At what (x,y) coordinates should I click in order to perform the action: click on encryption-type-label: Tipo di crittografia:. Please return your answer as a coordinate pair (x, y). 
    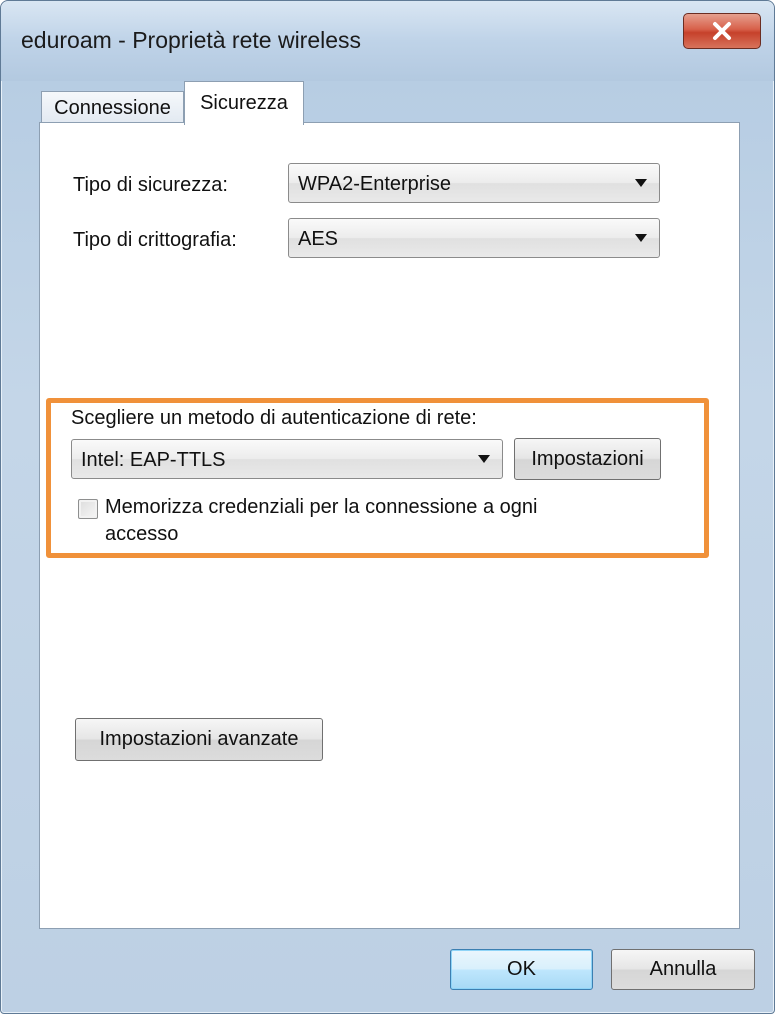
    Looking at the image, I should click on (155, 240).